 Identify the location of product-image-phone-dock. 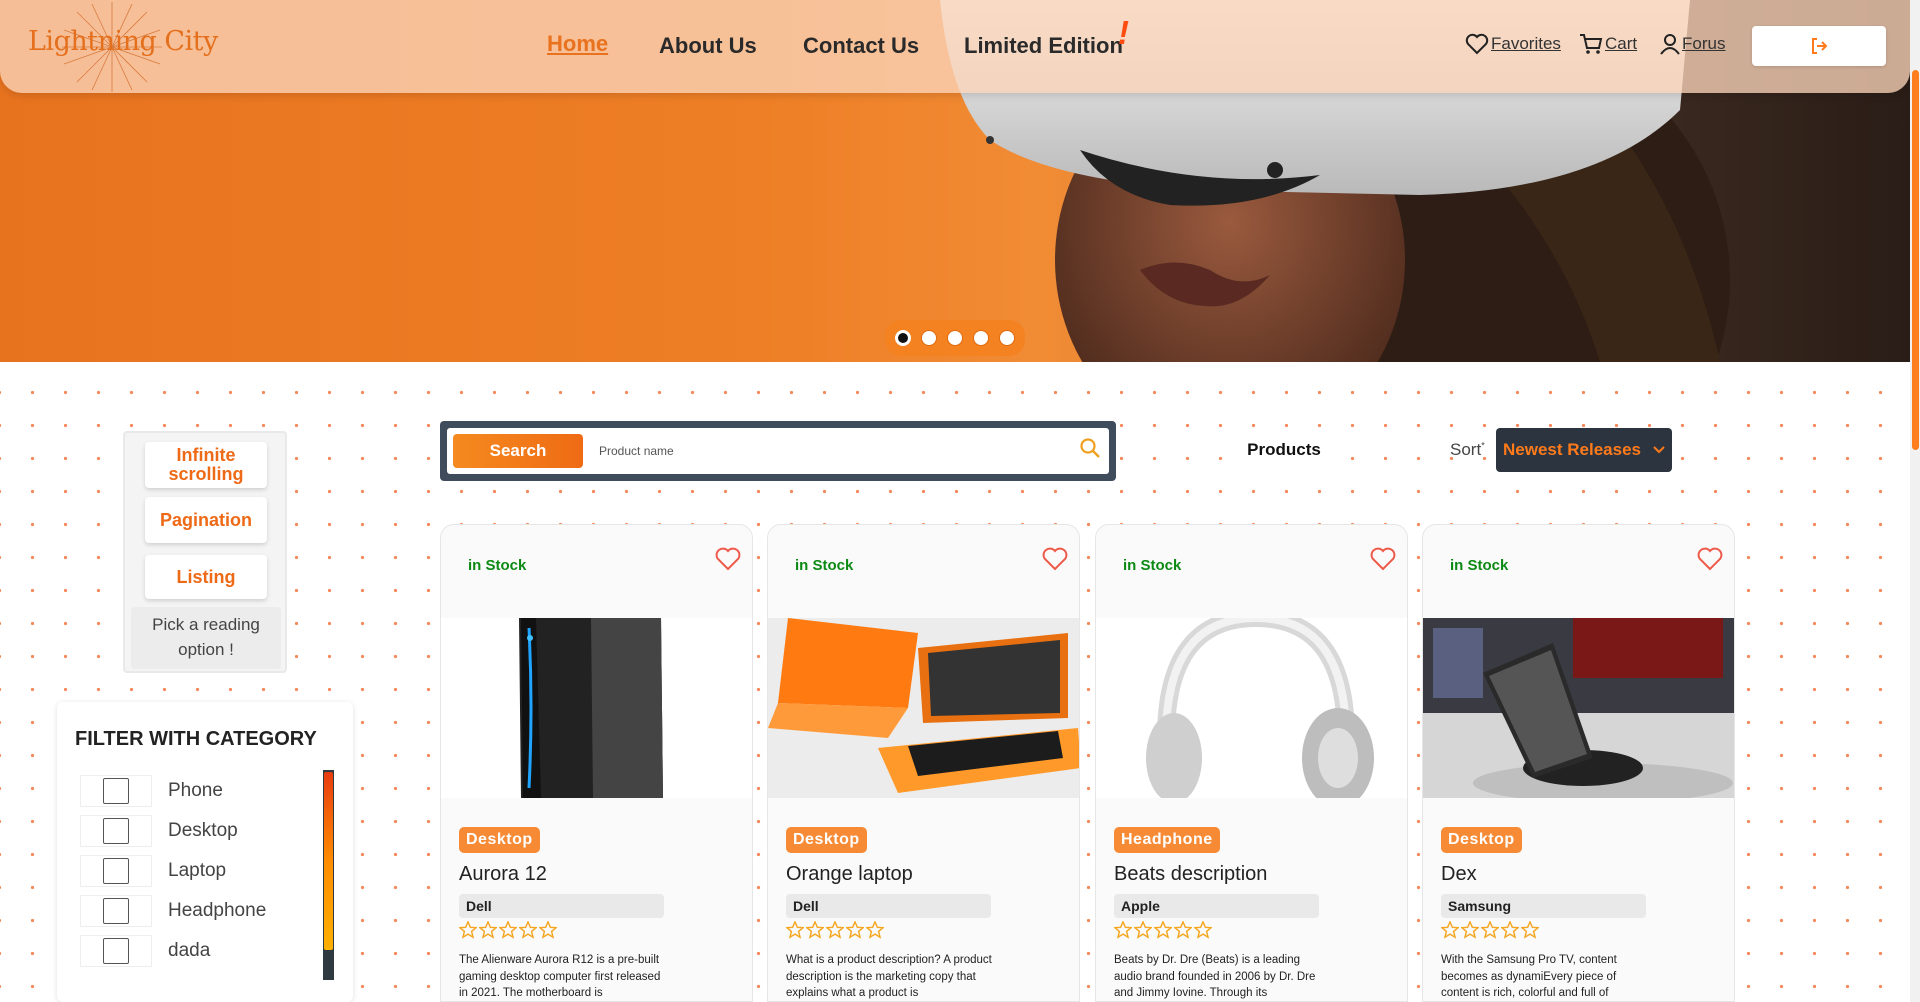
(1578, 708).